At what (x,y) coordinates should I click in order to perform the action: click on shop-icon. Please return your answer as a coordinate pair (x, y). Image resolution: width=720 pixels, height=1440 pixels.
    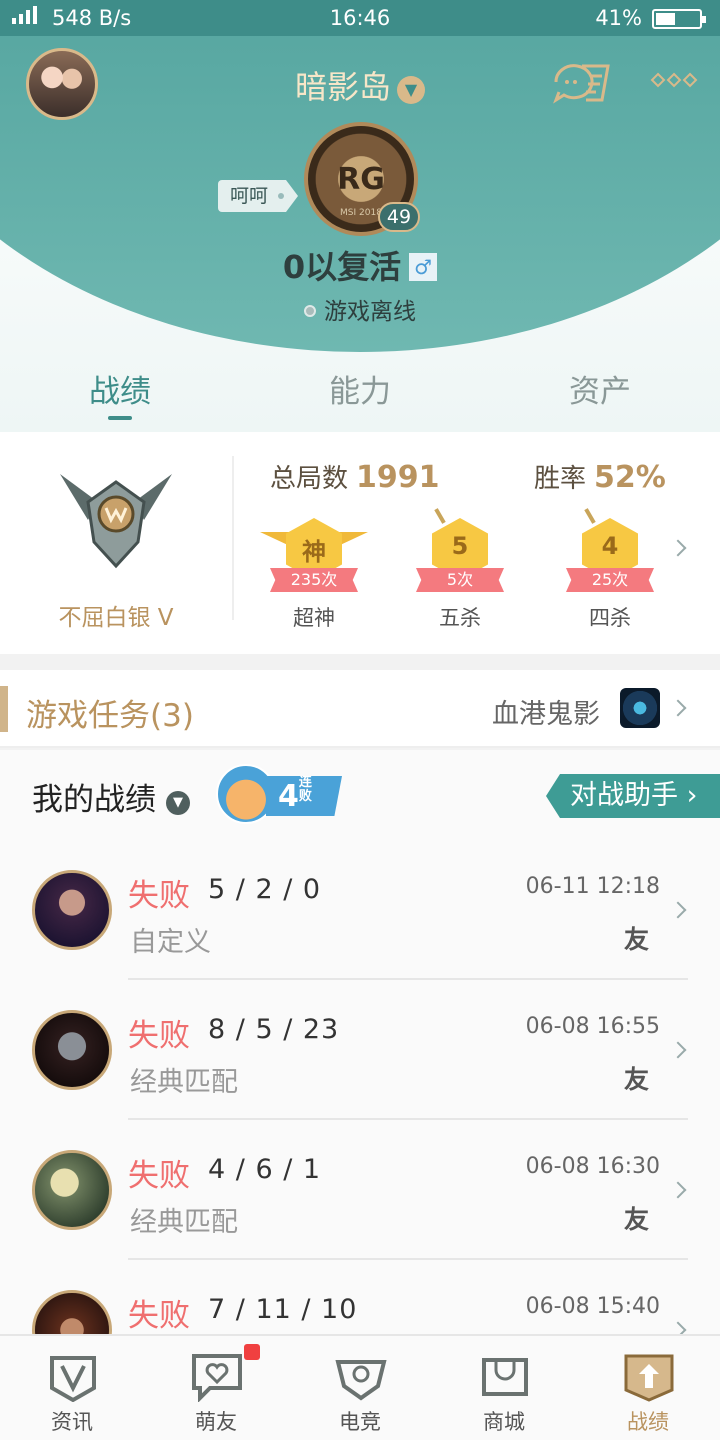
    Looking at the image, I should click on (505, 1377).